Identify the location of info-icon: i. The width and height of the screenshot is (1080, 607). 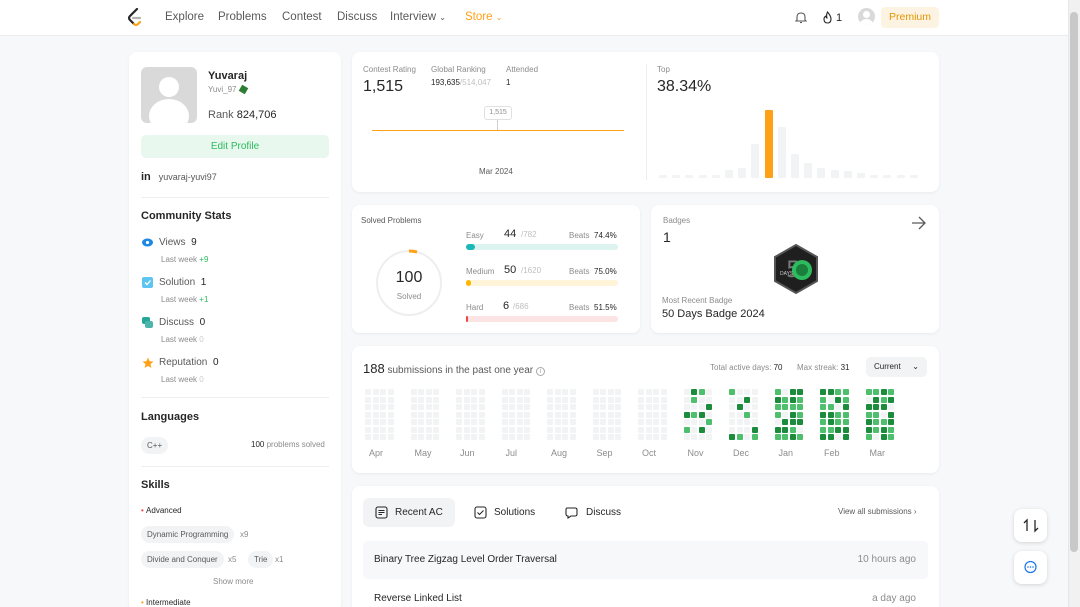
(540, 371).